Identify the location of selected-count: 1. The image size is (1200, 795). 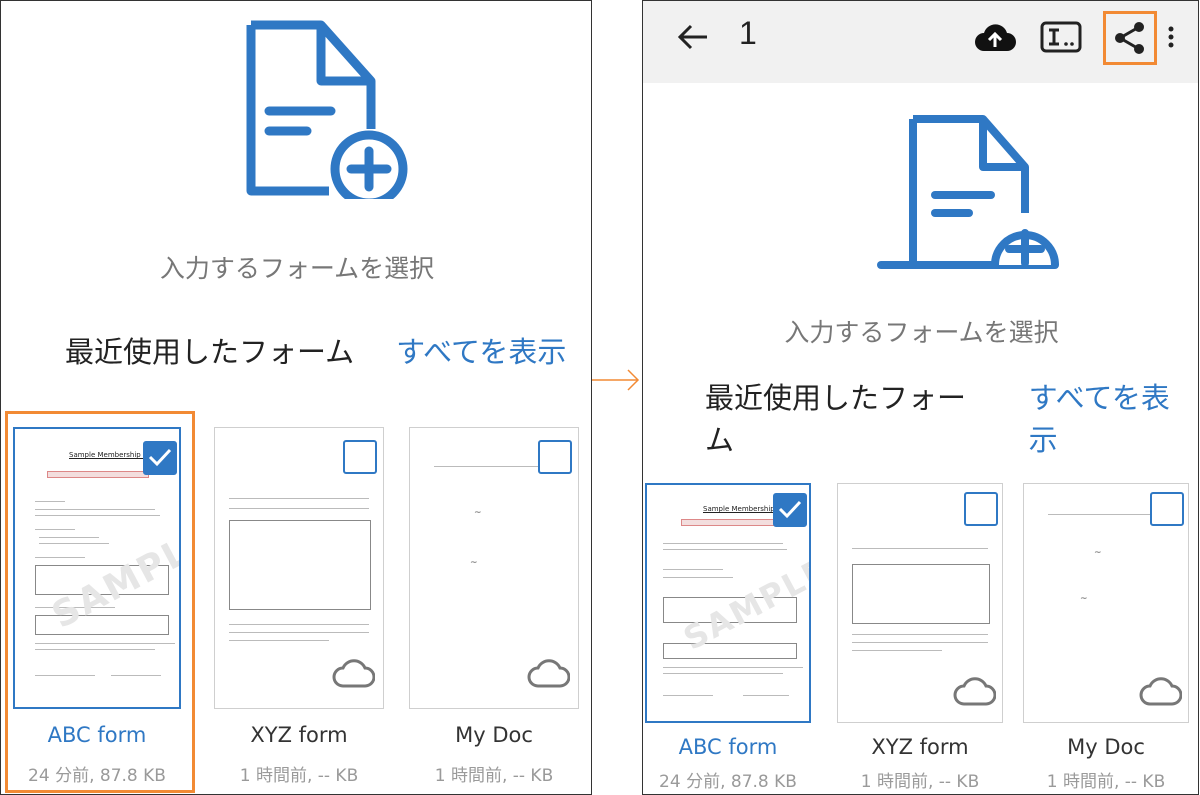
(748, 33).